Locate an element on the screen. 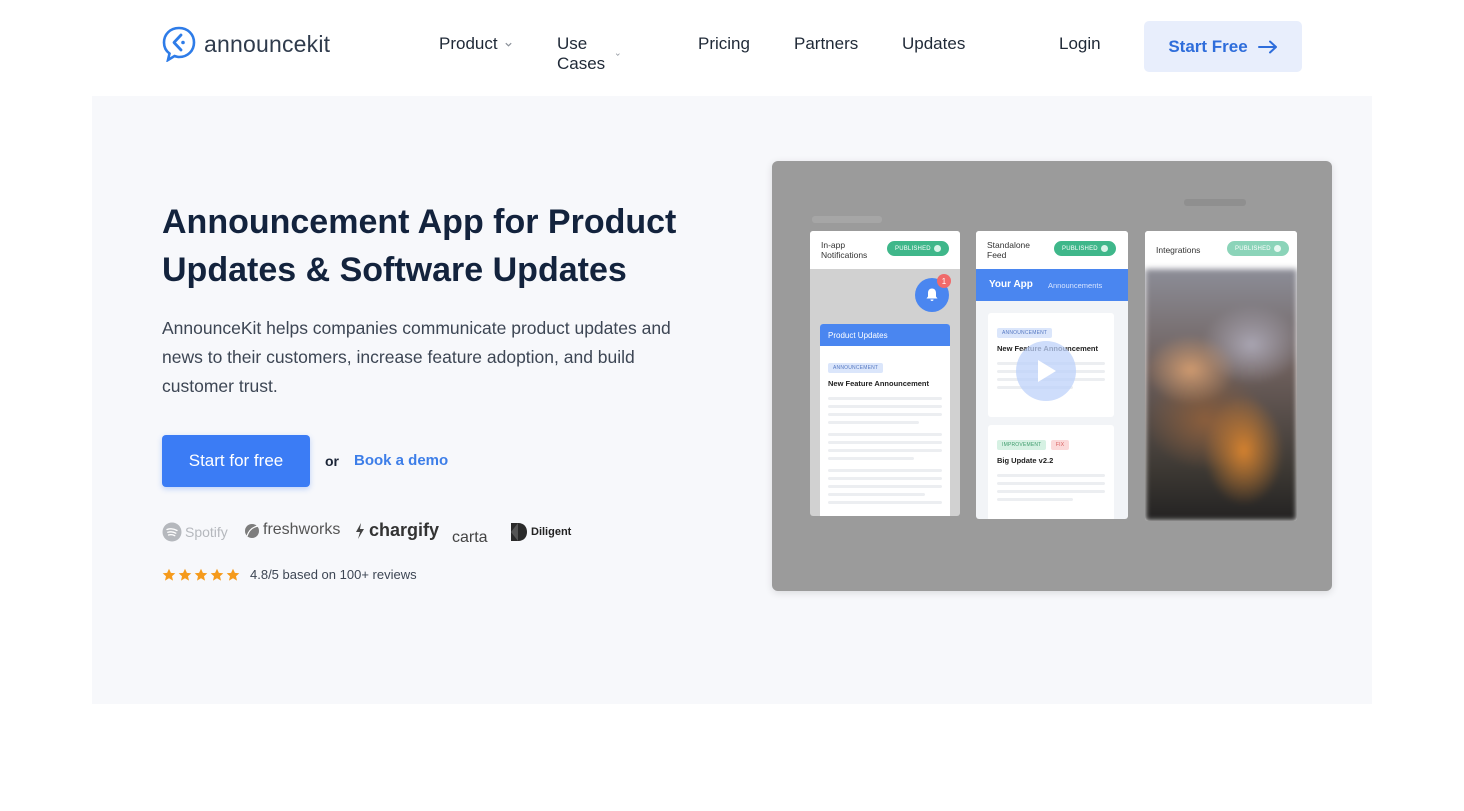  carta-name: carta is located at coordinates (470, 537).